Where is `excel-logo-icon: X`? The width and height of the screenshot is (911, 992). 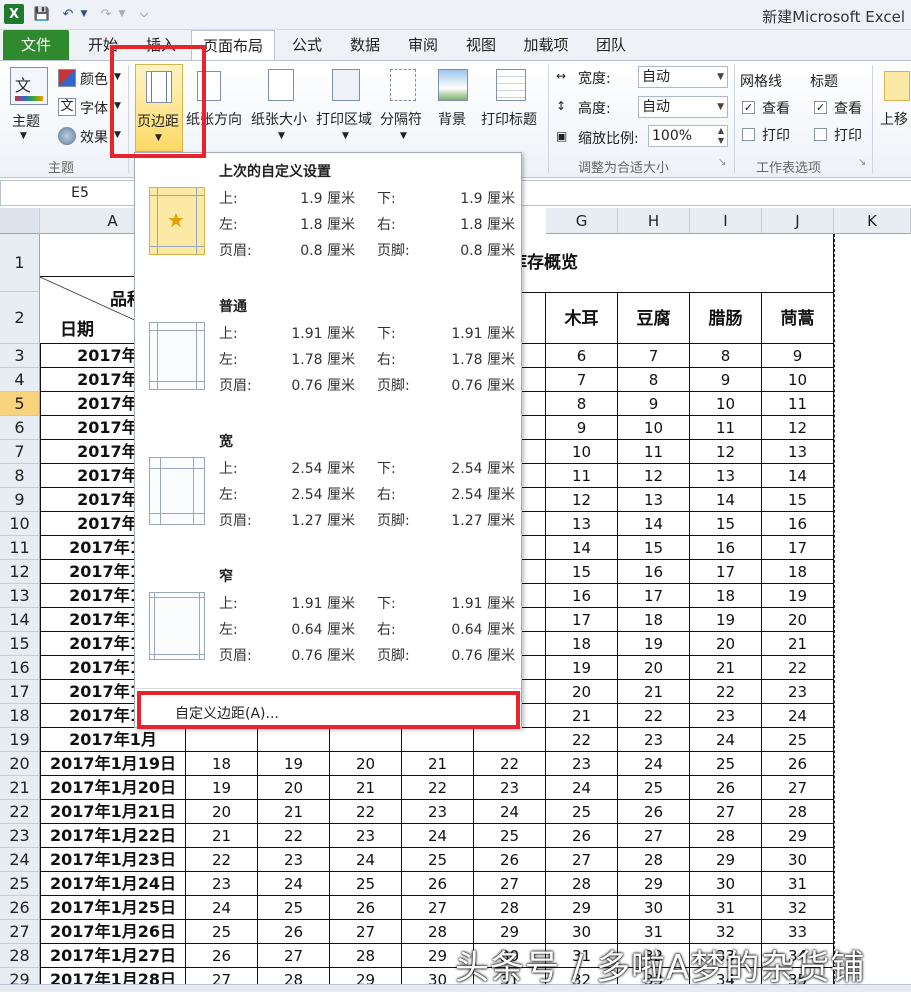 excel-logo-icon: X is located at coordinates (14, 14).